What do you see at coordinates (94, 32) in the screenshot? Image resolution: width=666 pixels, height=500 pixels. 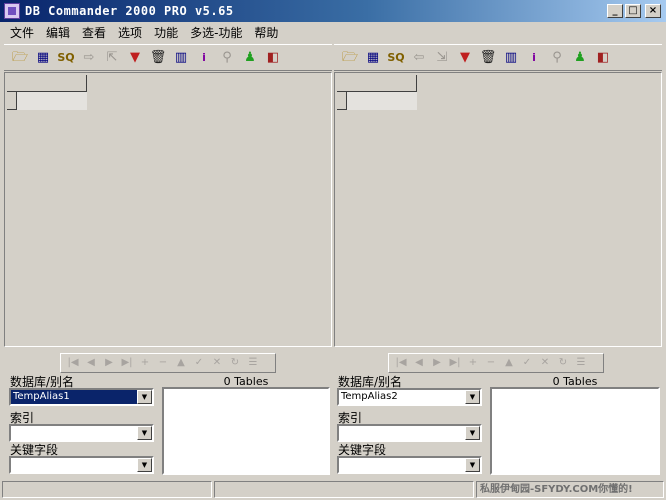 I see `menu-view: 查看` at bounding box center [94, 32].